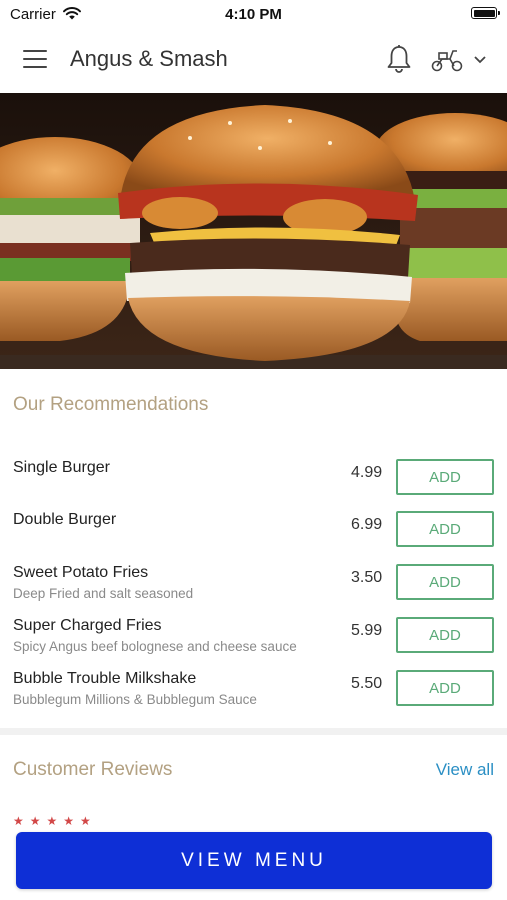  I want to click on rating-stars: ★★★★★, so click(55, 821).